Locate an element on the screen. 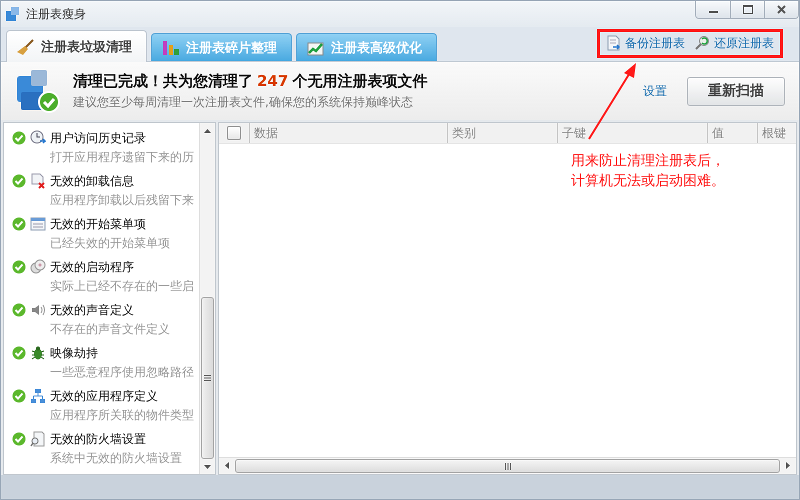  document-arrow-icon is located at coordinates (614, 43).